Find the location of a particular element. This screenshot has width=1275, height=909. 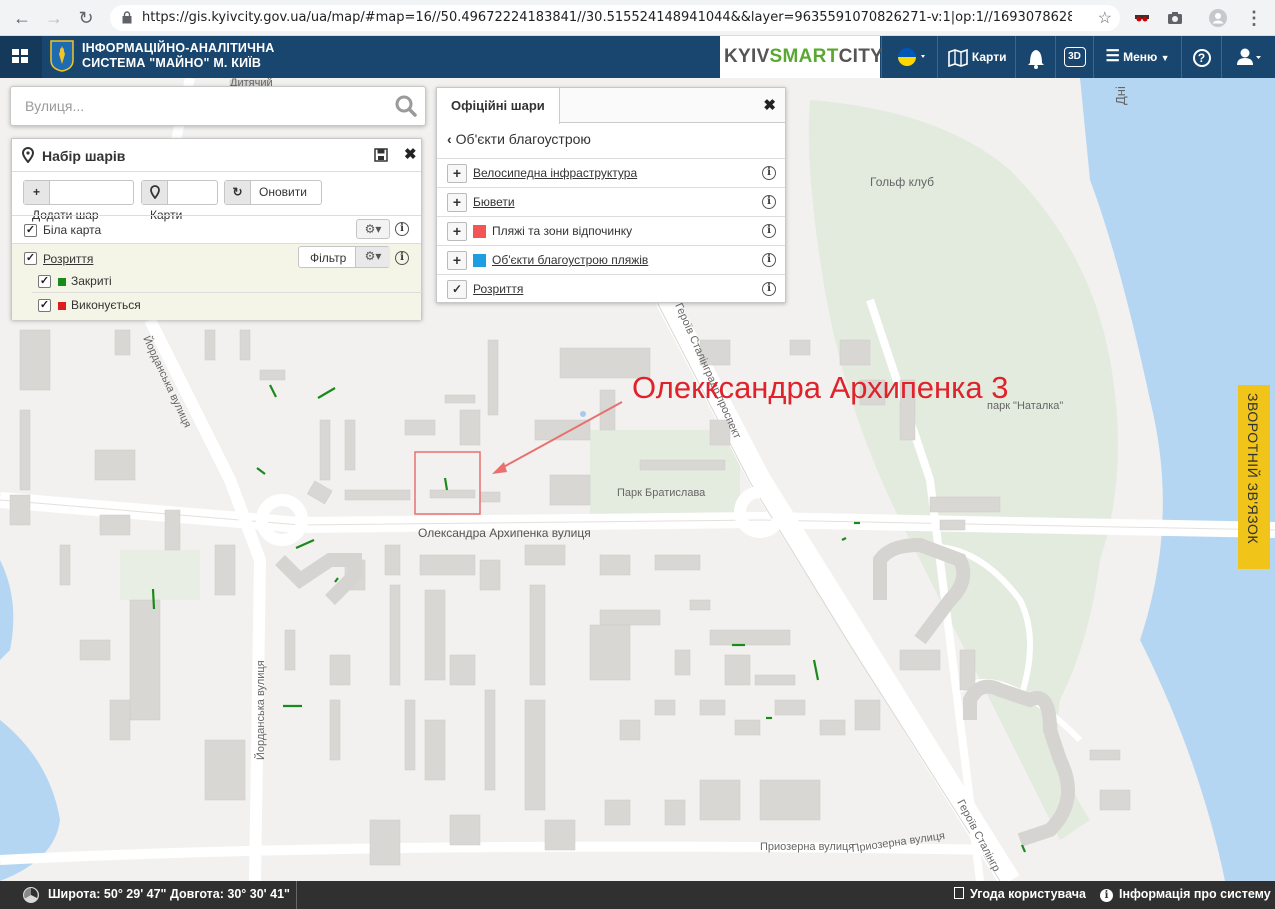

beaches-layer-label: Пляжі та зони відпочинку is located at coordinates (562, 231).